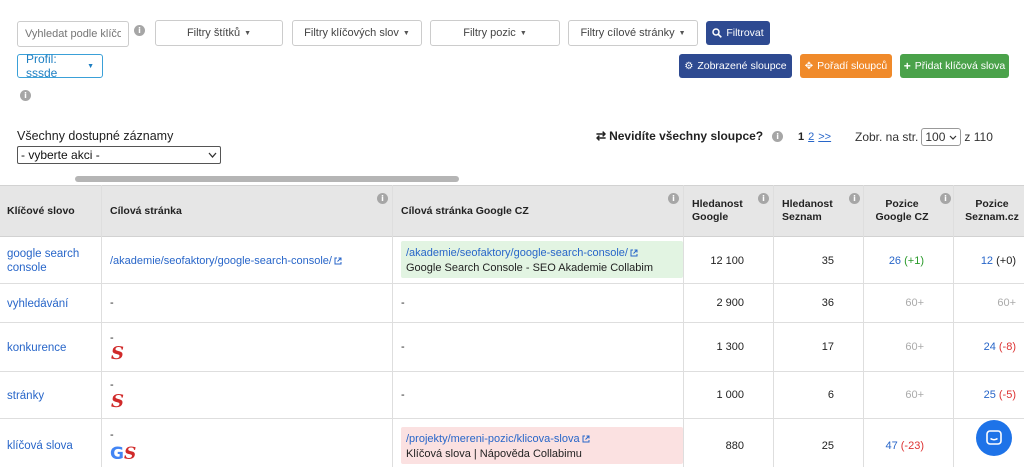 This screenshot has width=1024, height=467. Describe the element at coordinates (852, 66) in the screenshot. I see `column-order-label: Pořadí sloupců` at that location.